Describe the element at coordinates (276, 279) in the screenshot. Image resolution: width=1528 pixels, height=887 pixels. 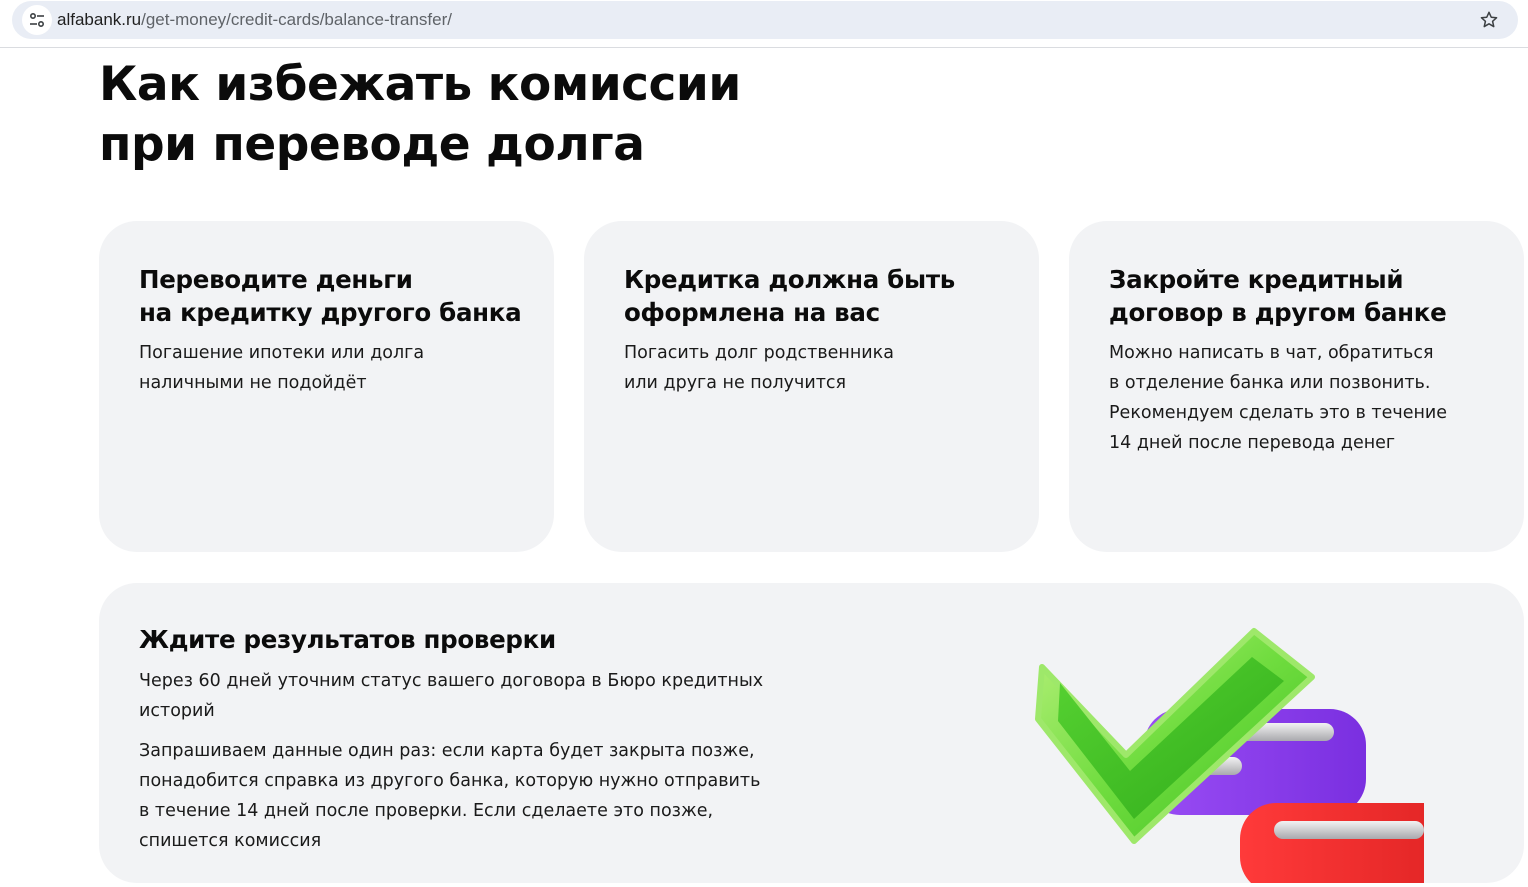
I see `card-title-line: Переводите деньги` at that location.